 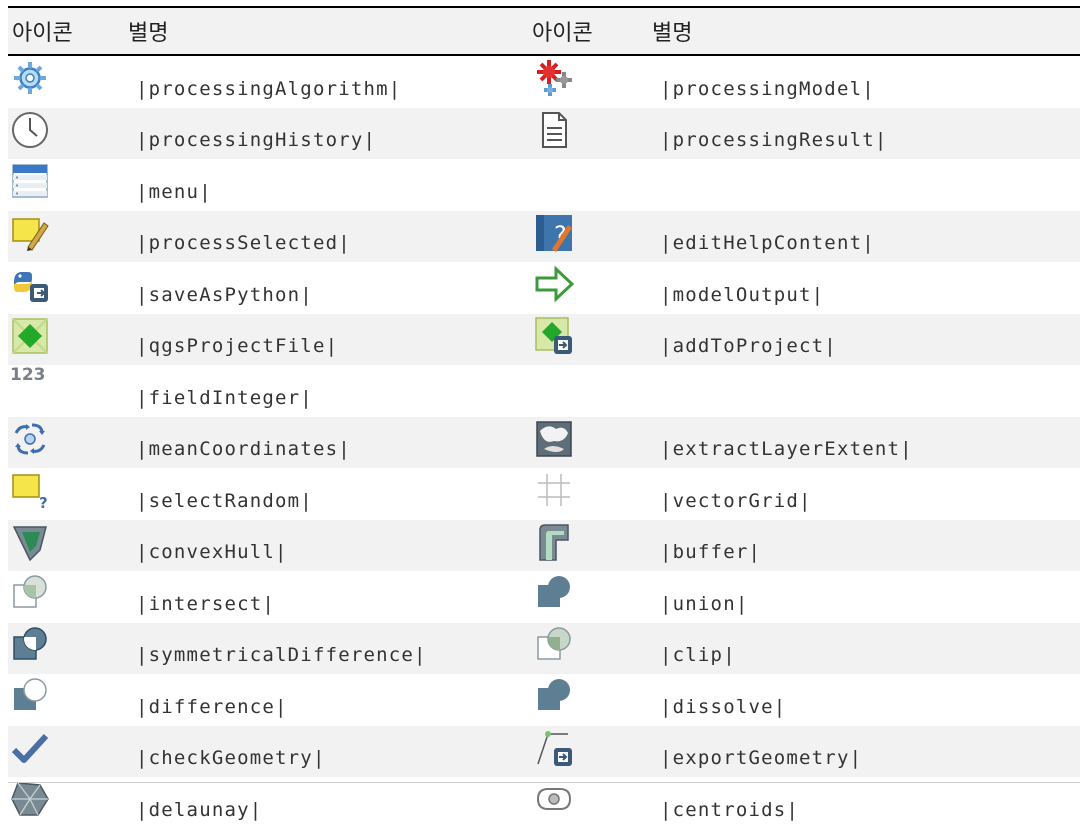 I want to click on alias-cell: |convexHull|, so click(x=330, y=546).